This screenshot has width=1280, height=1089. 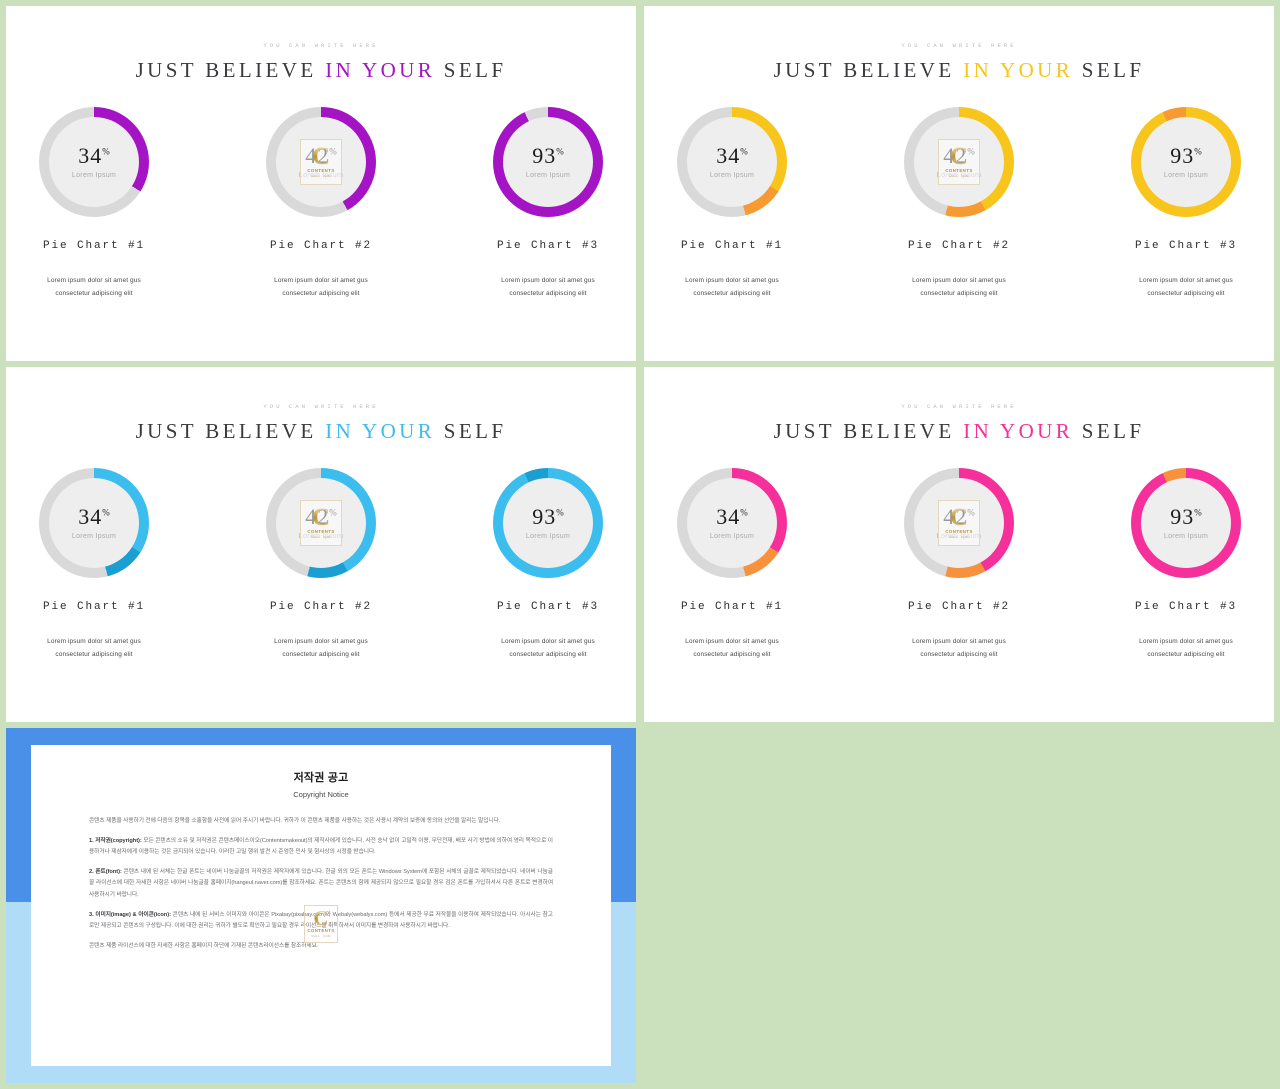 I want to click on chart-title: Pie Chart #2, so click(x=320, y=607).